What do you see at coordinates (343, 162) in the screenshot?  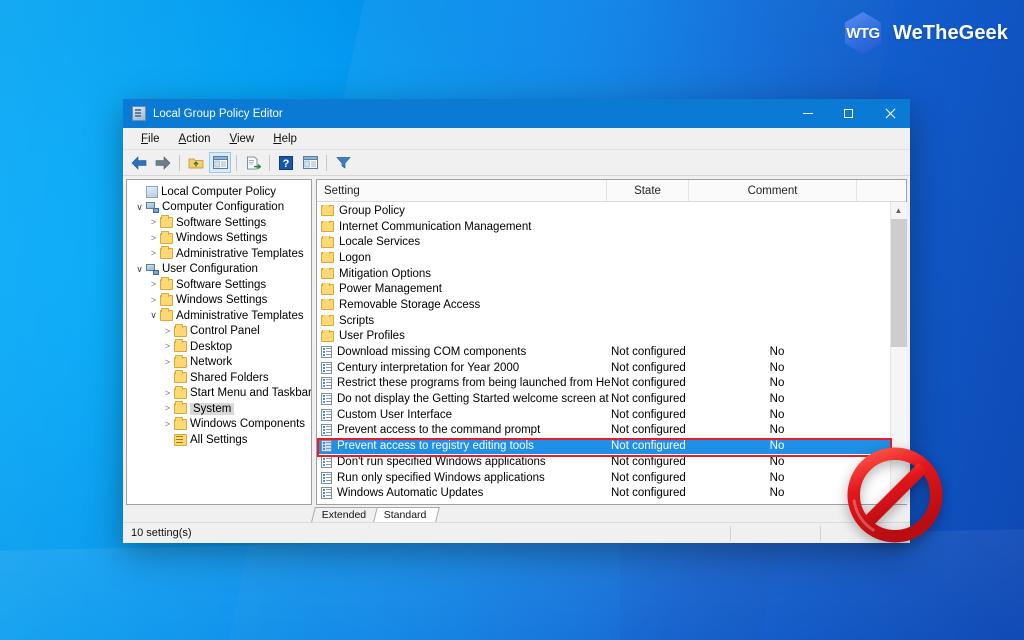 I see `filter-button` at bounding box center [343, 162].